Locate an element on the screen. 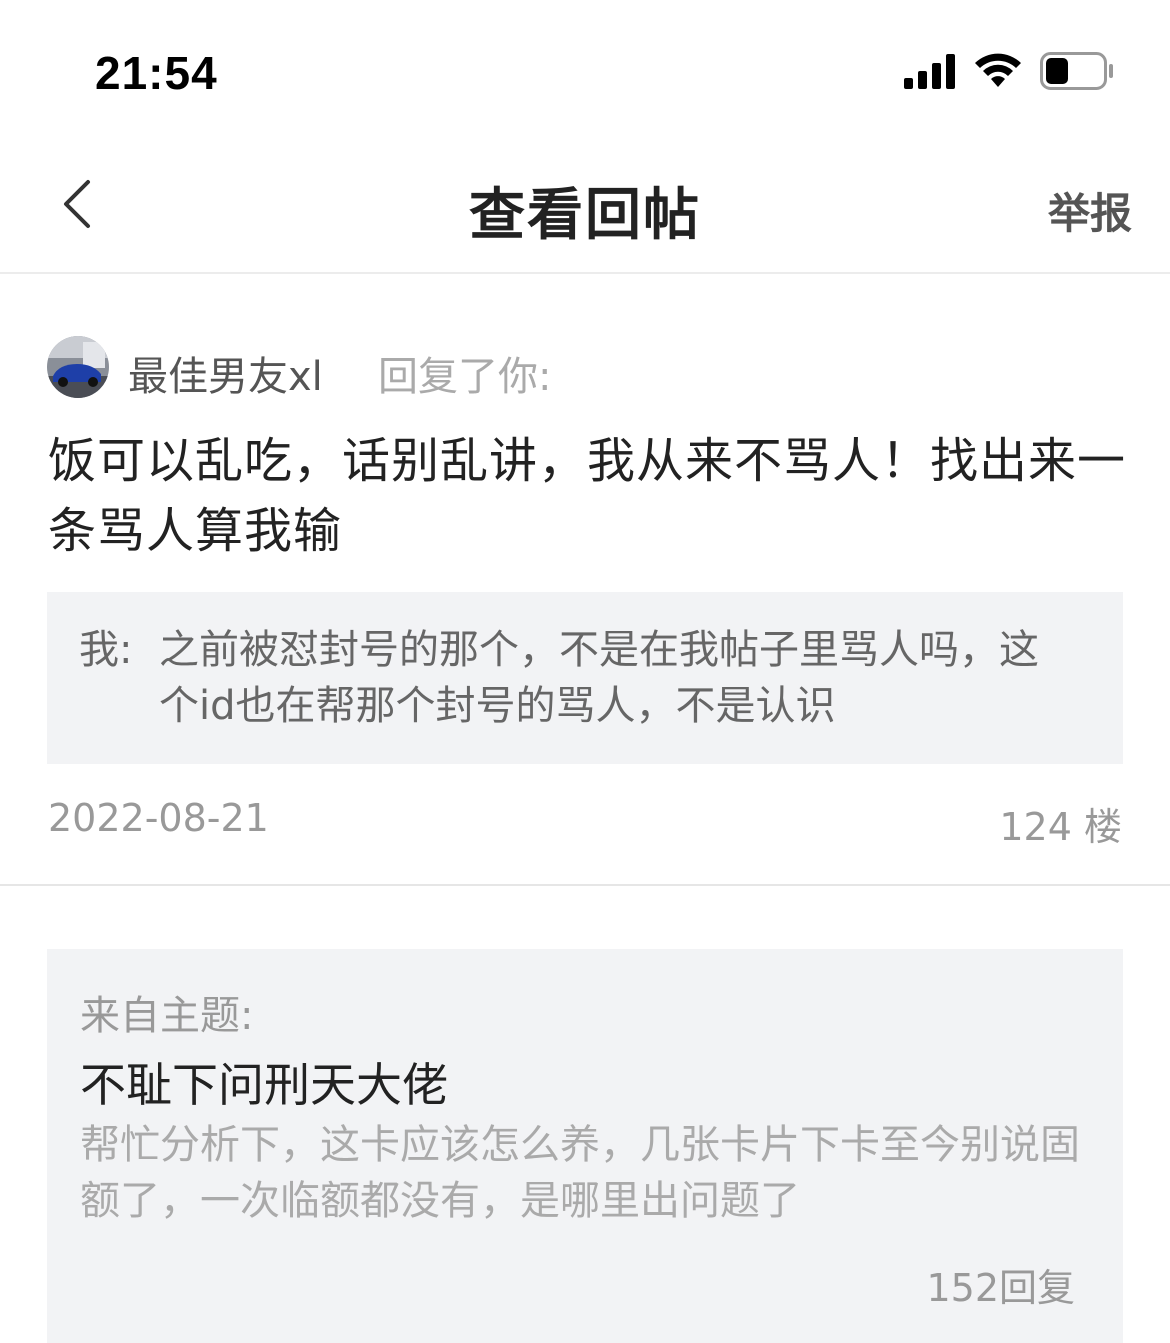  status-icons is located at coordinates (1009, 71).